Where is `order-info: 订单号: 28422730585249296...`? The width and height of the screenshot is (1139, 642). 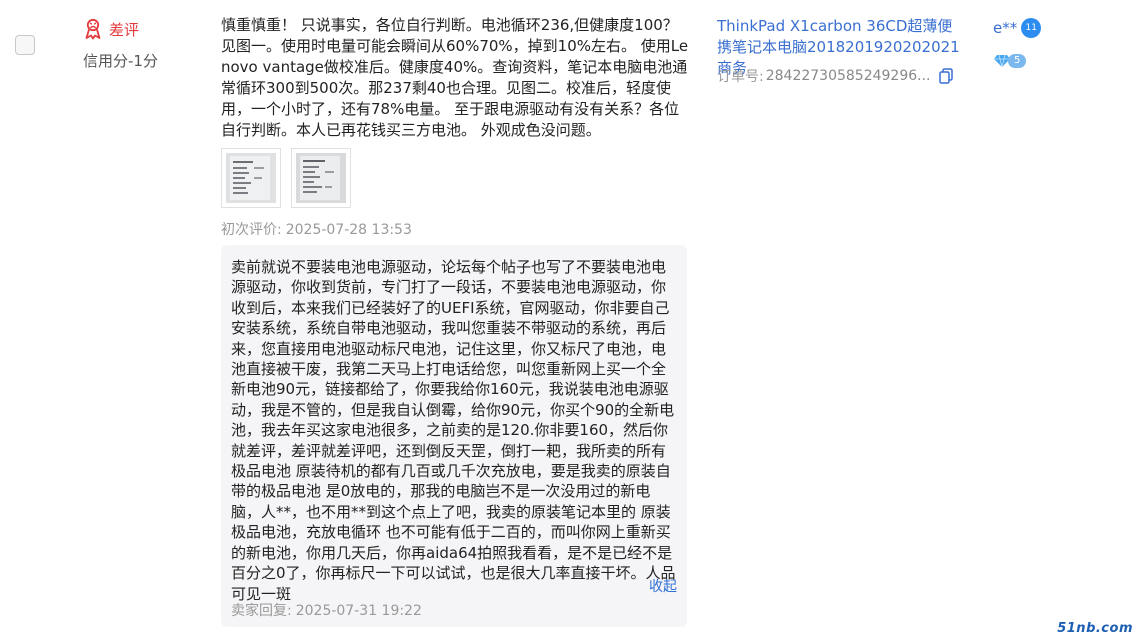 order-info: 订单号: 28422730585249296... is located at coordinates (835, 76).